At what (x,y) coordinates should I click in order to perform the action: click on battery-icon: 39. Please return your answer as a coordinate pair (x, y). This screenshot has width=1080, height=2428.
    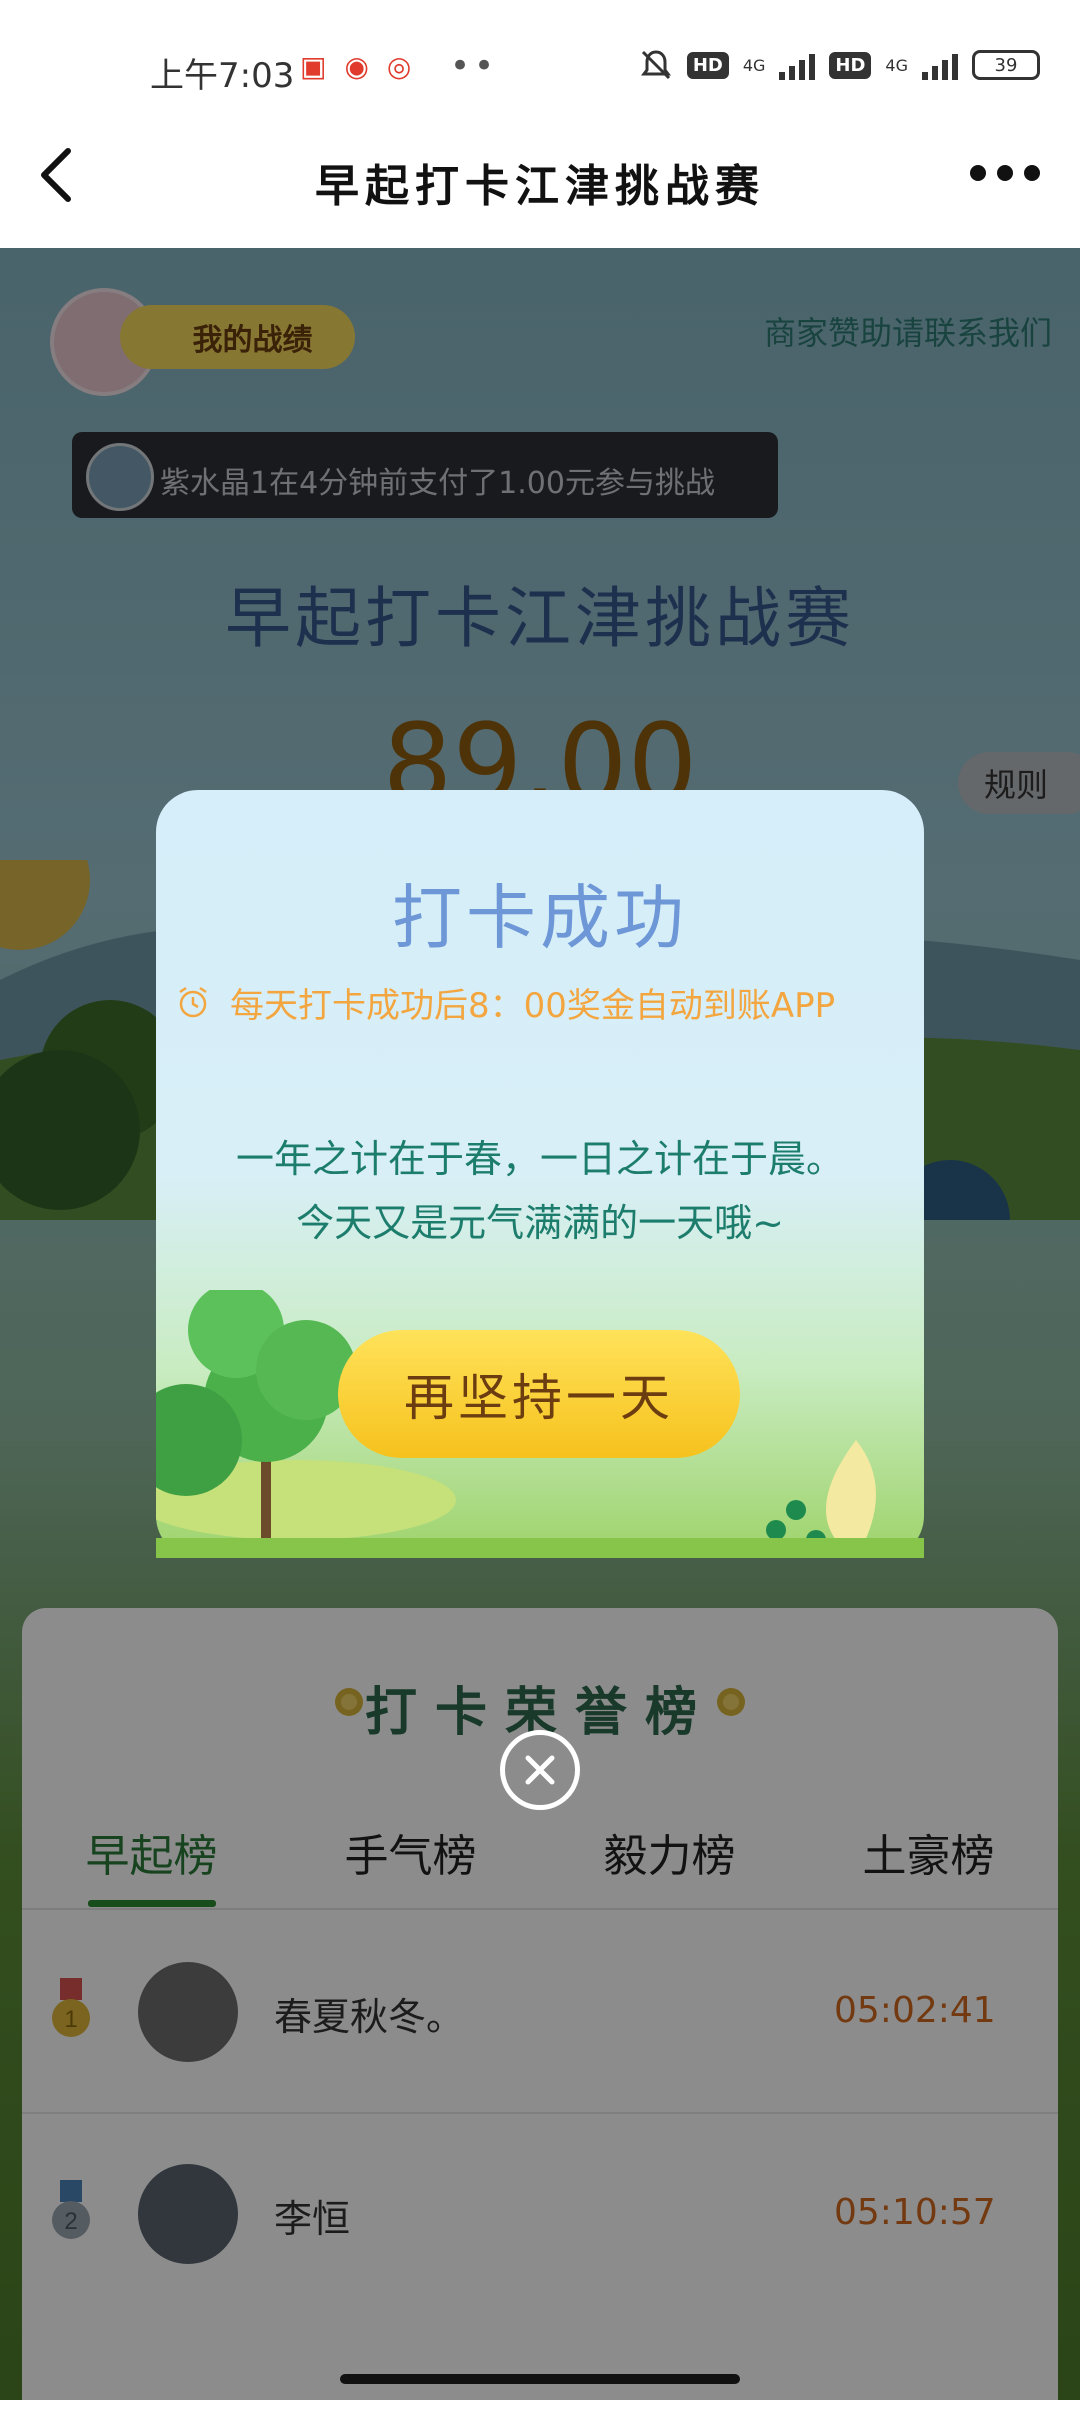
    Looking at the image, I should click on (1006, 65).